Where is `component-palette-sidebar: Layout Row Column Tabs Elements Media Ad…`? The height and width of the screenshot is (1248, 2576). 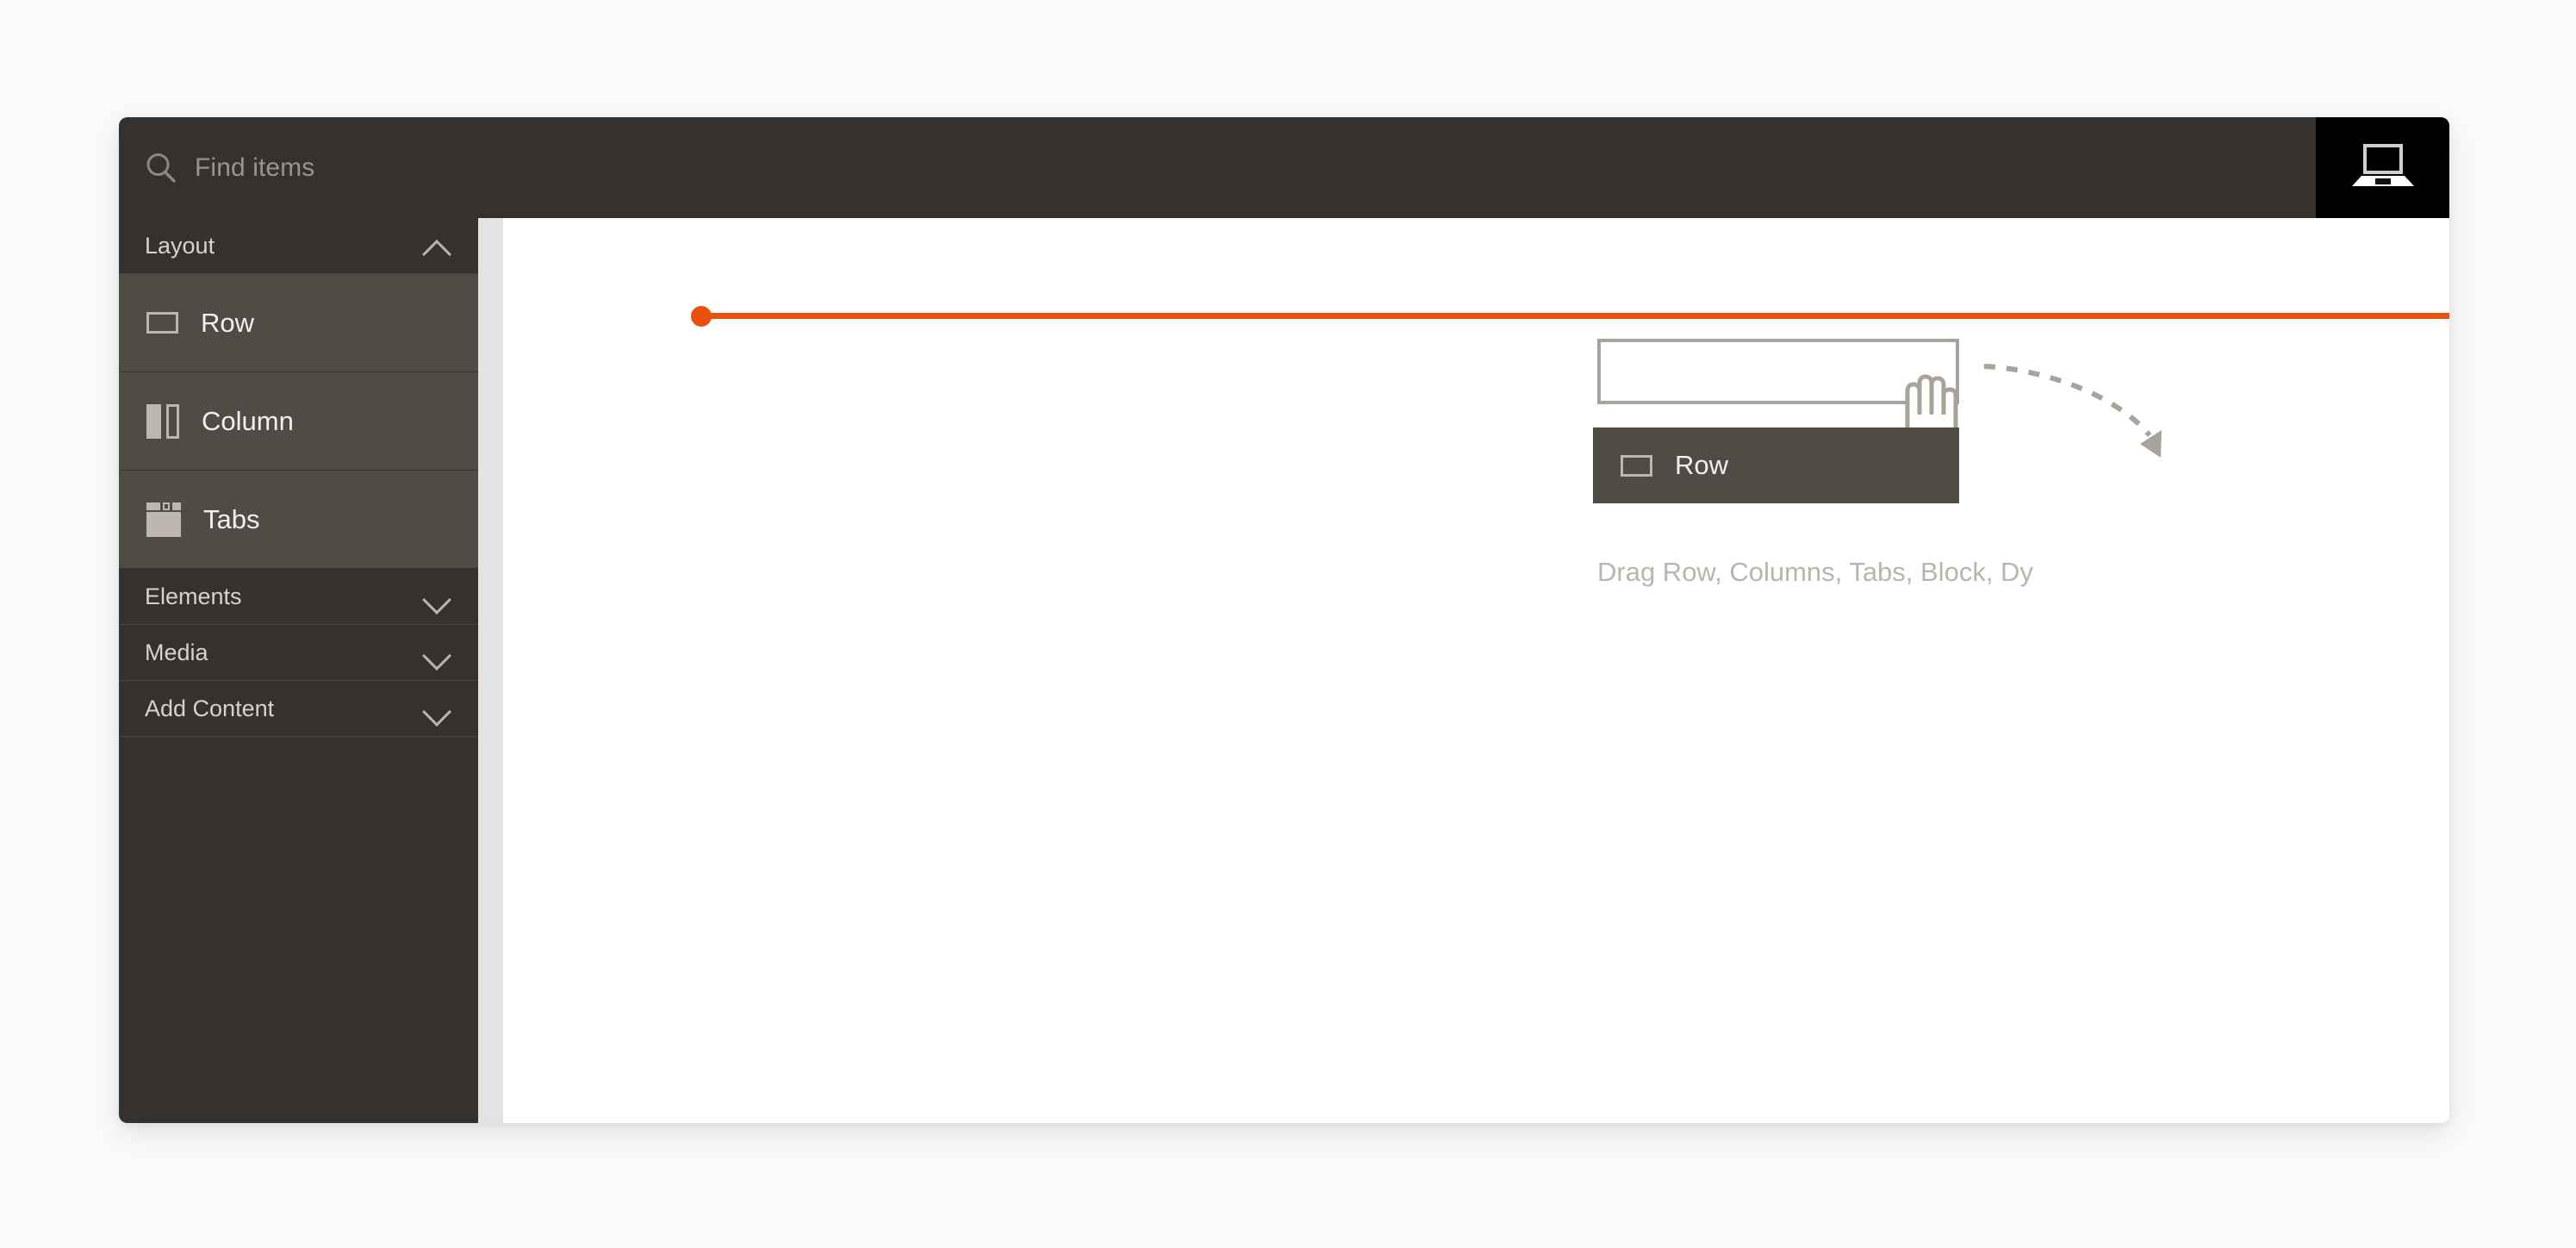 component-palette-sidebar: Layout Row Column Tabs Elements Media Ad… is located at coordinates (299, 670).